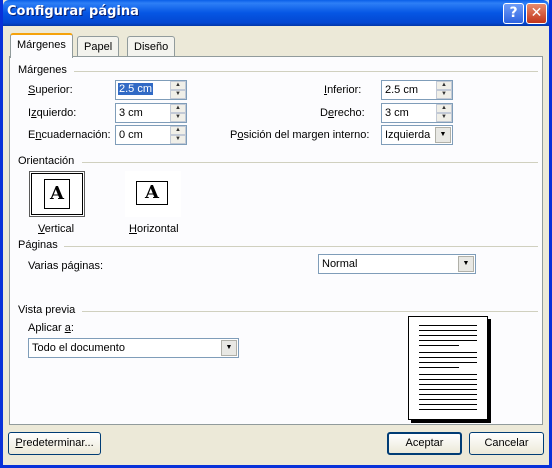 The image size is (552, 468). I want to click on vertical-label: Vertical, so click(56, 229).